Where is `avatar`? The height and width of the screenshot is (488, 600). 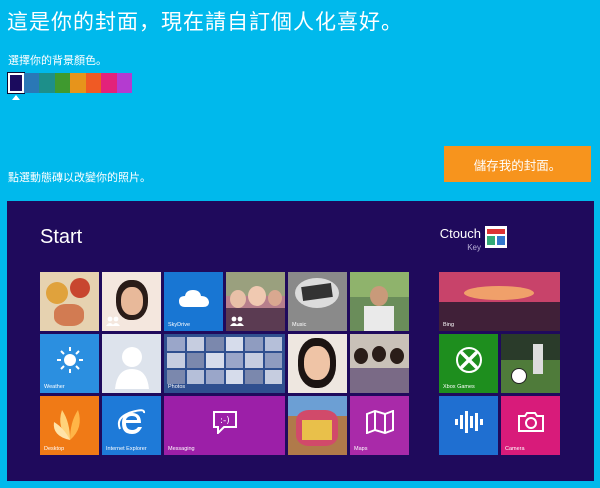
avatar is located at coordinates (496, 237).